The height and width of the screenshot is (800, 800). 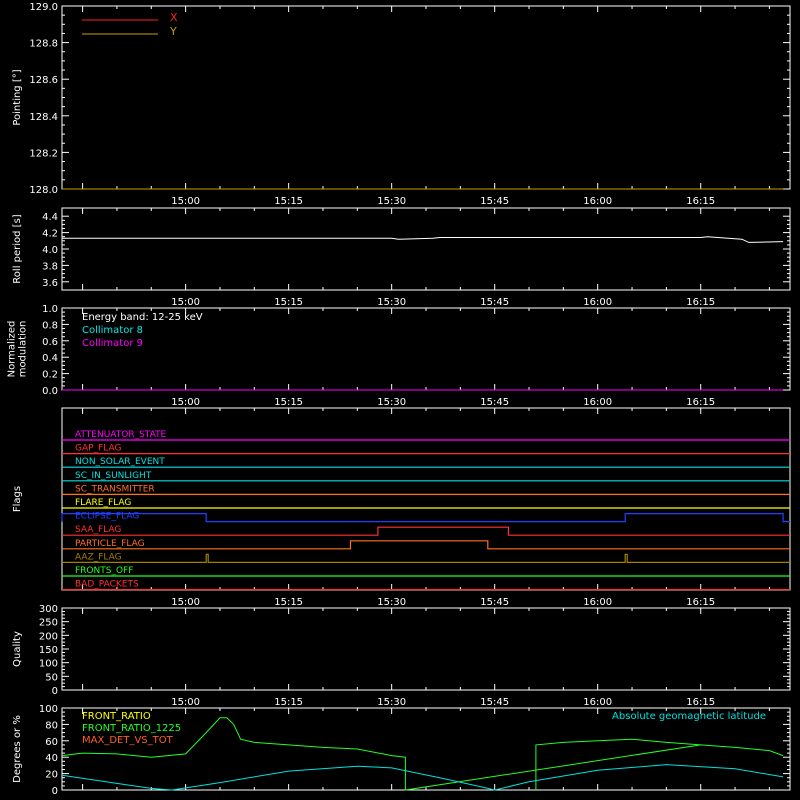 What do you see at coordinates (55, 691) in the screenshot?
I see `quality-y-tick-label: 0` at bounding box center [55, 691].